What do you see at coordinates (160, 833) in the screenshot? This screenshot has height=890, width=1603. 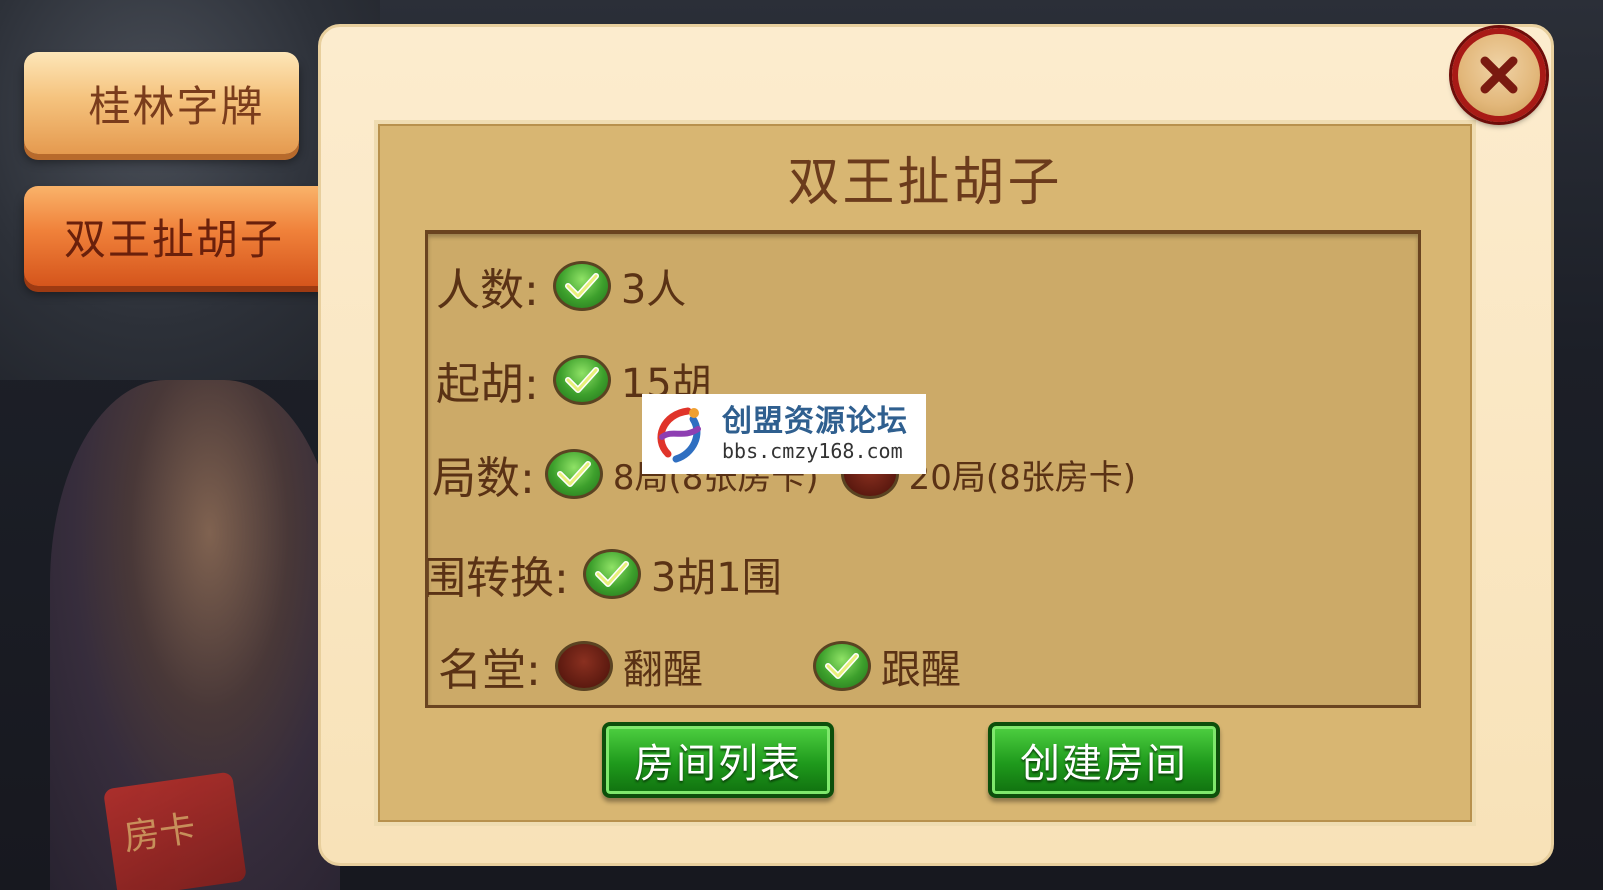 I see `room-card-text: 房卡` at bounding box center [160, 833].